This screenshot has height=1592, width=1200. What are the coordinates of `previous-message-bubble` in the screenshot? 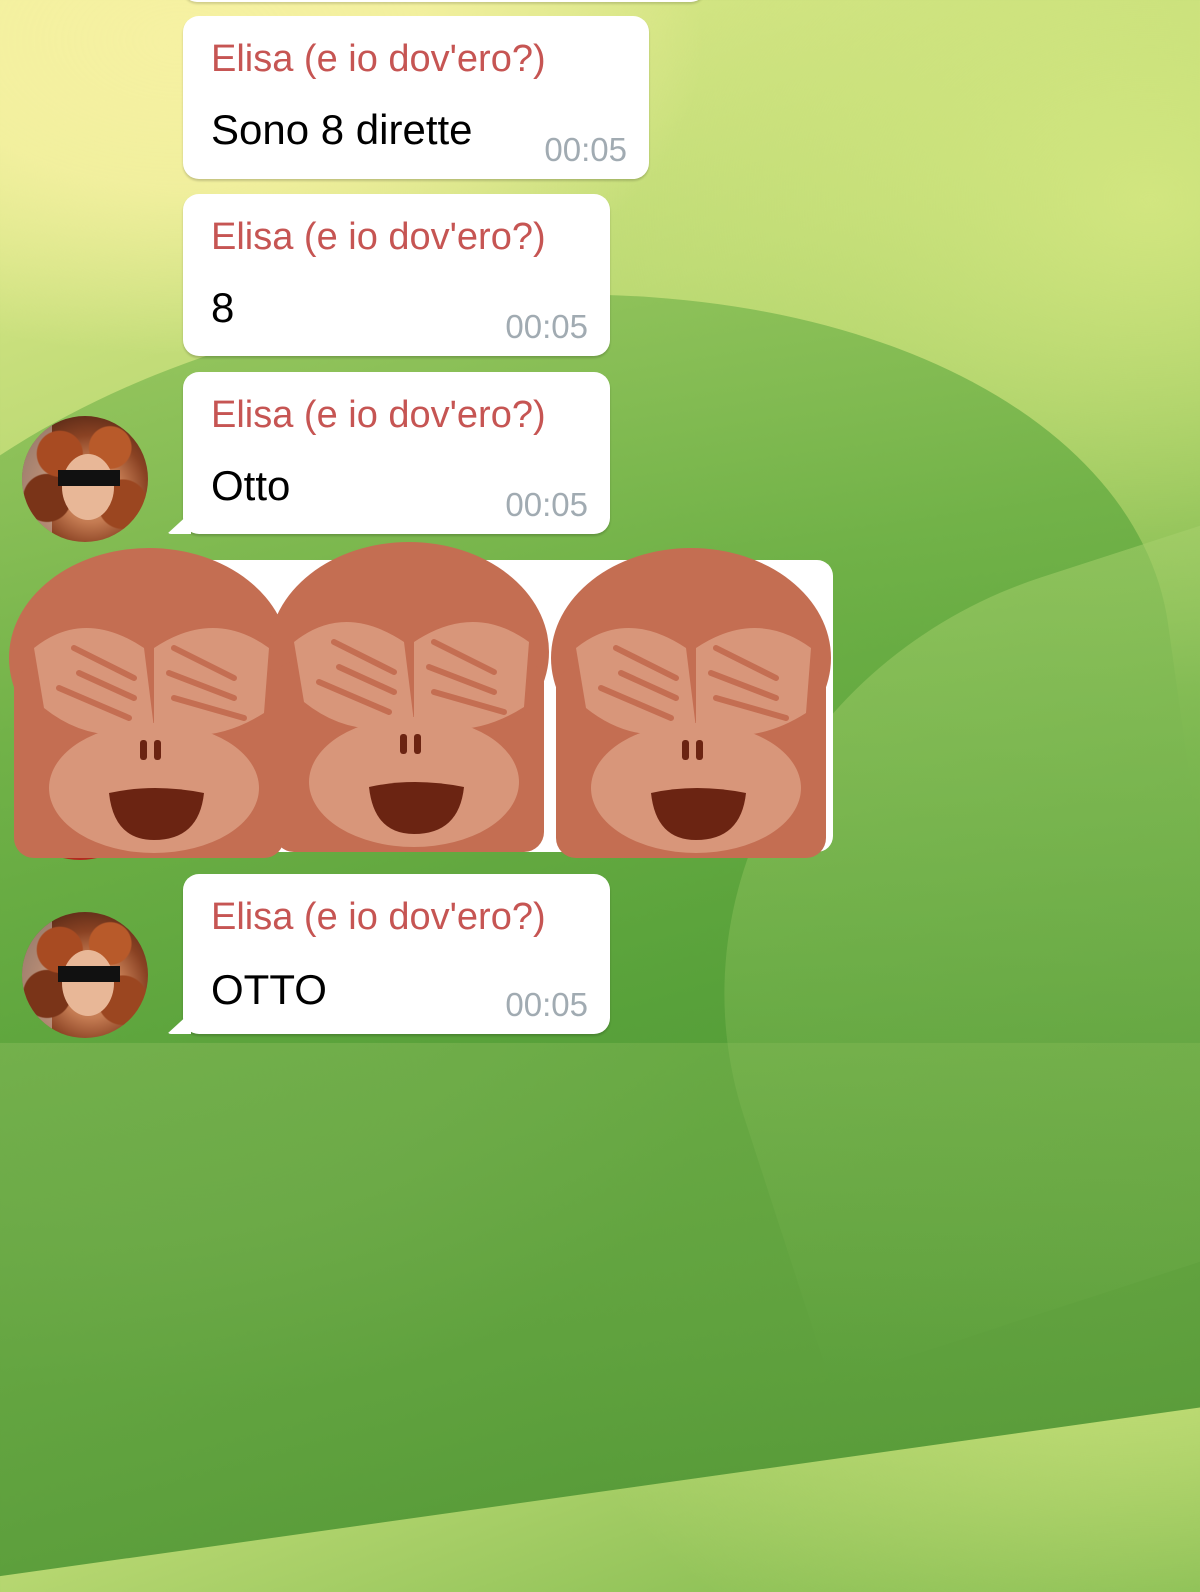 It's located at (444, 1).